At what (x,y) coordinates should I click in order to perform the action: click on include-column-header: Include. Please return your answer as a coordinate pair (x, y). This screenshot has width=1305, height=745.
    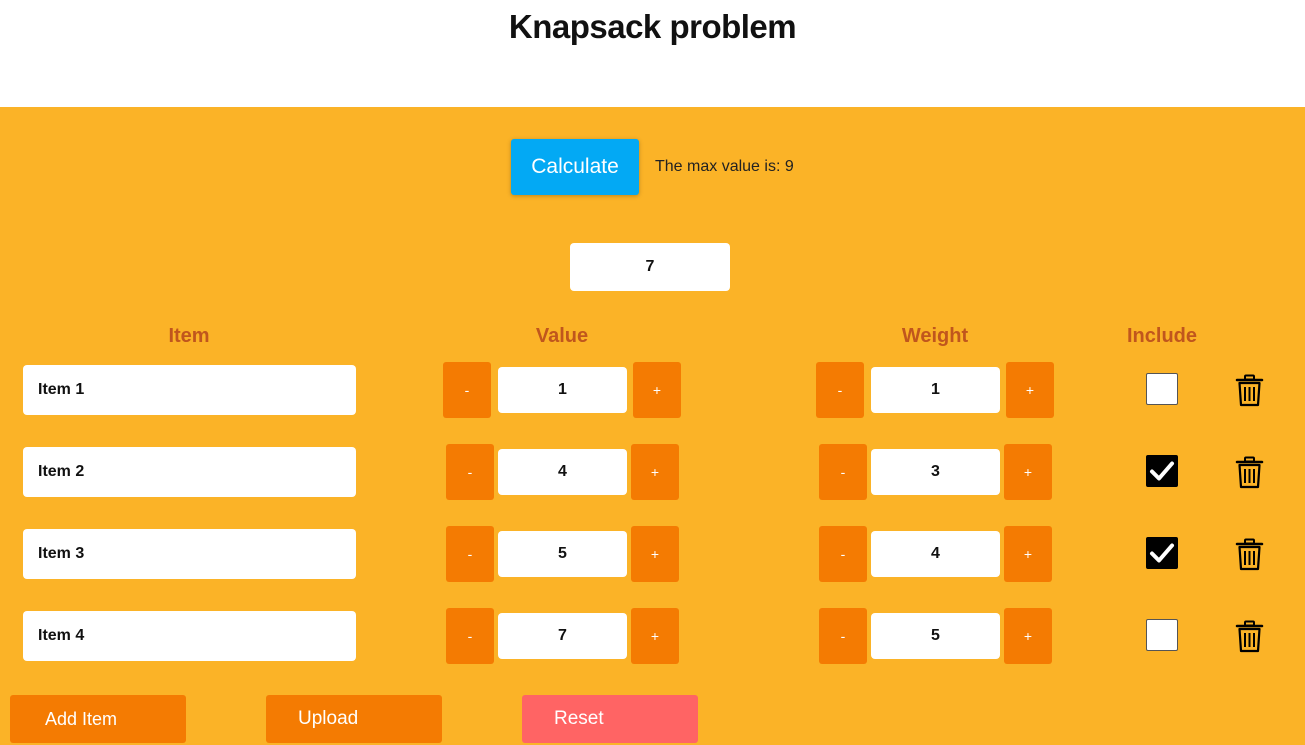
    Looking at the image, I should click on (1162, 336).